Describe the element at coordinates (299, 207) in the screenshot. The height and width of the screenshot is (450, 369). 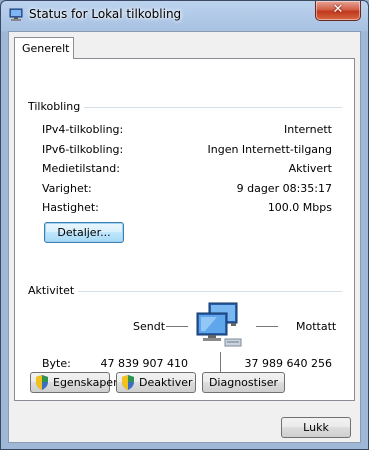
I see `speed-value: 100.0 Mbps` at that location.